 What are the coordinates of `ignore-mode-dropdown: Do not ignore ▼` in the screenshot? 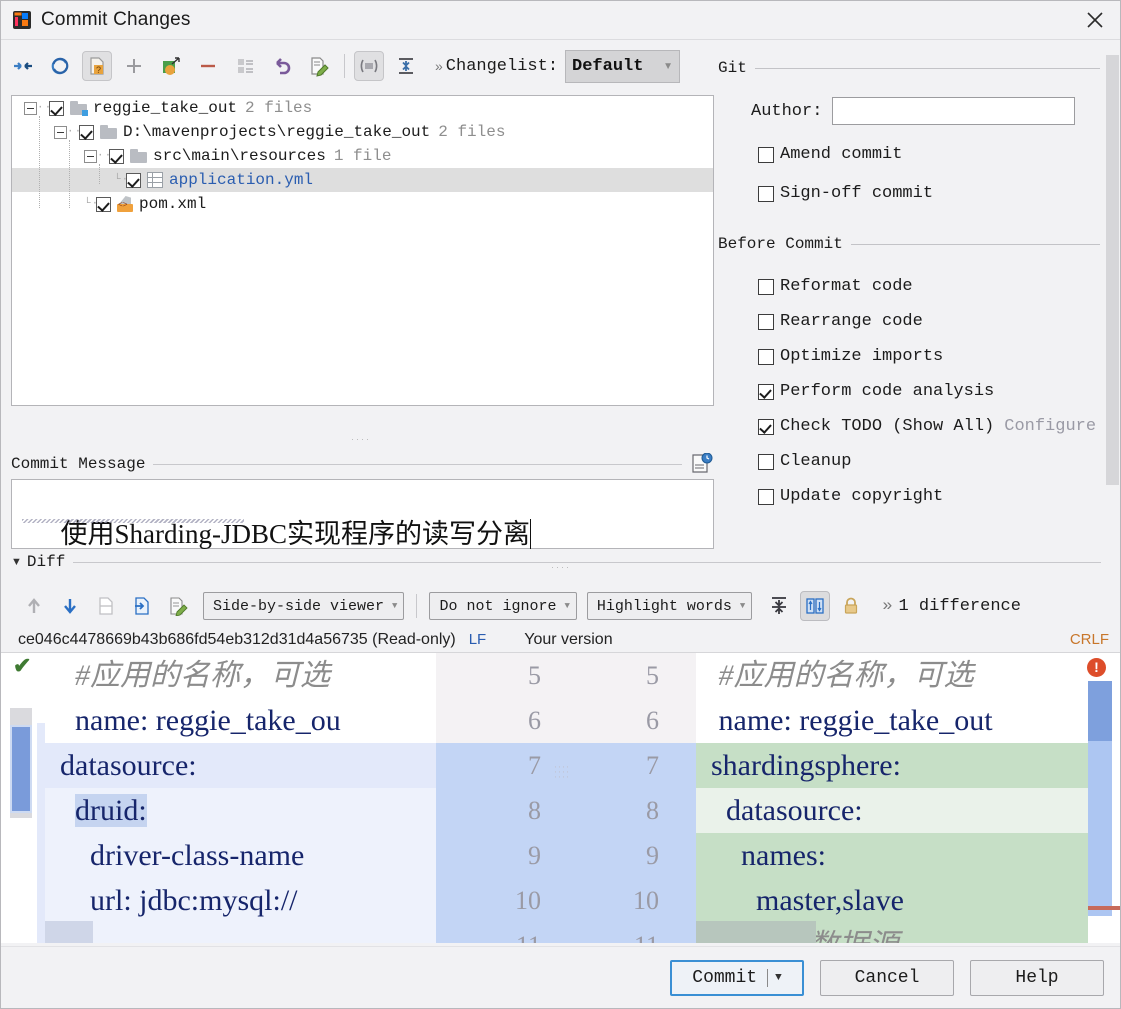 It's located at (503, 606).